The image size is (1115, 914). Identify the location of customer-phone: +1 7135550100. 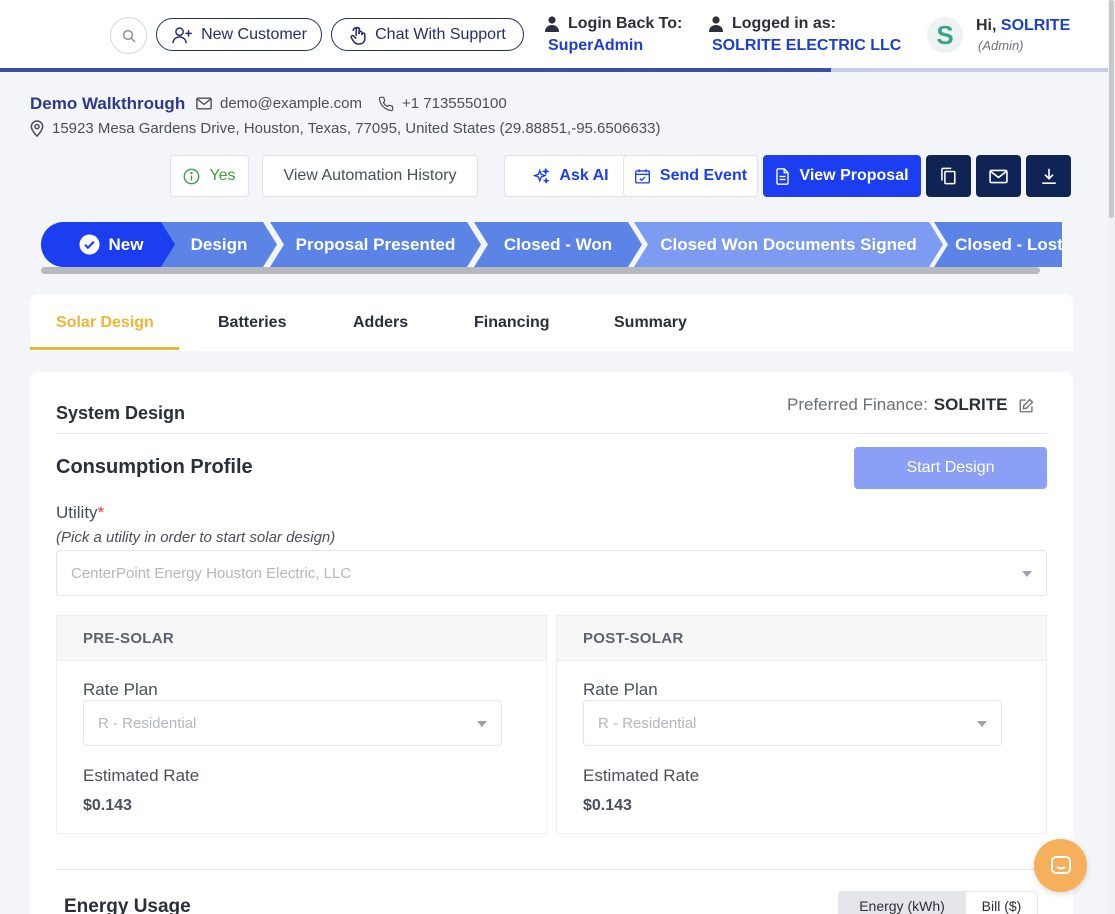
(442, 103).